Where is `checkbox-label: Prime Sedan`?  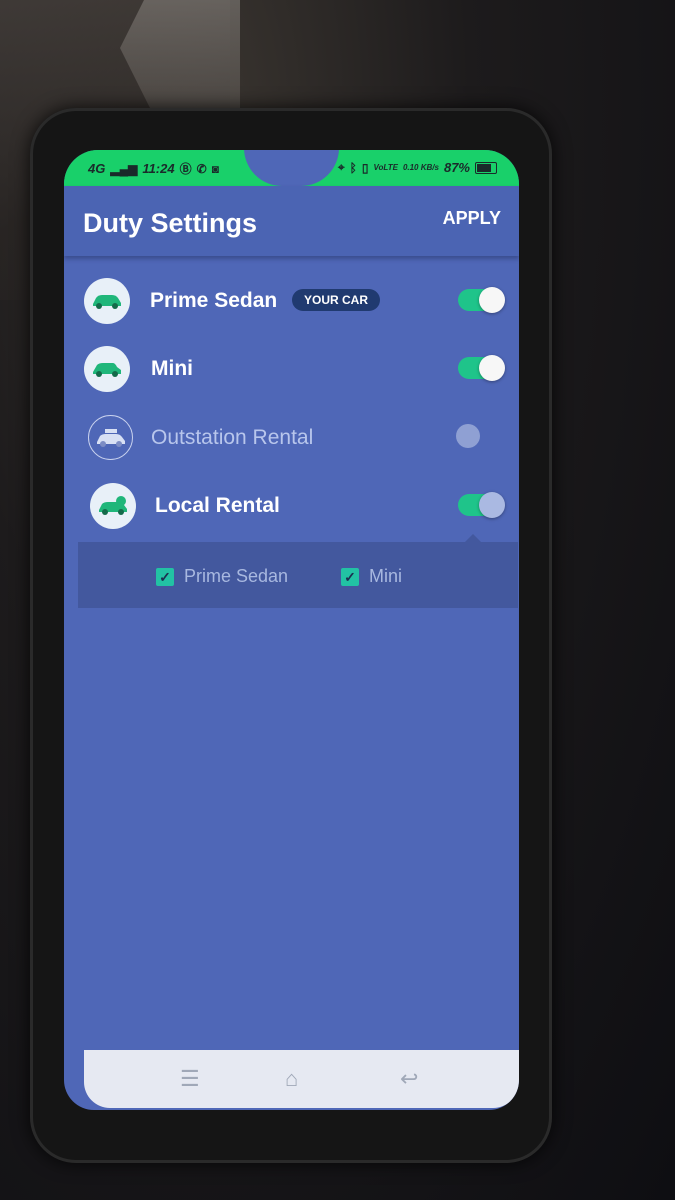 checkbox-label: Prime Sedan is located at coordinates (236, 576).